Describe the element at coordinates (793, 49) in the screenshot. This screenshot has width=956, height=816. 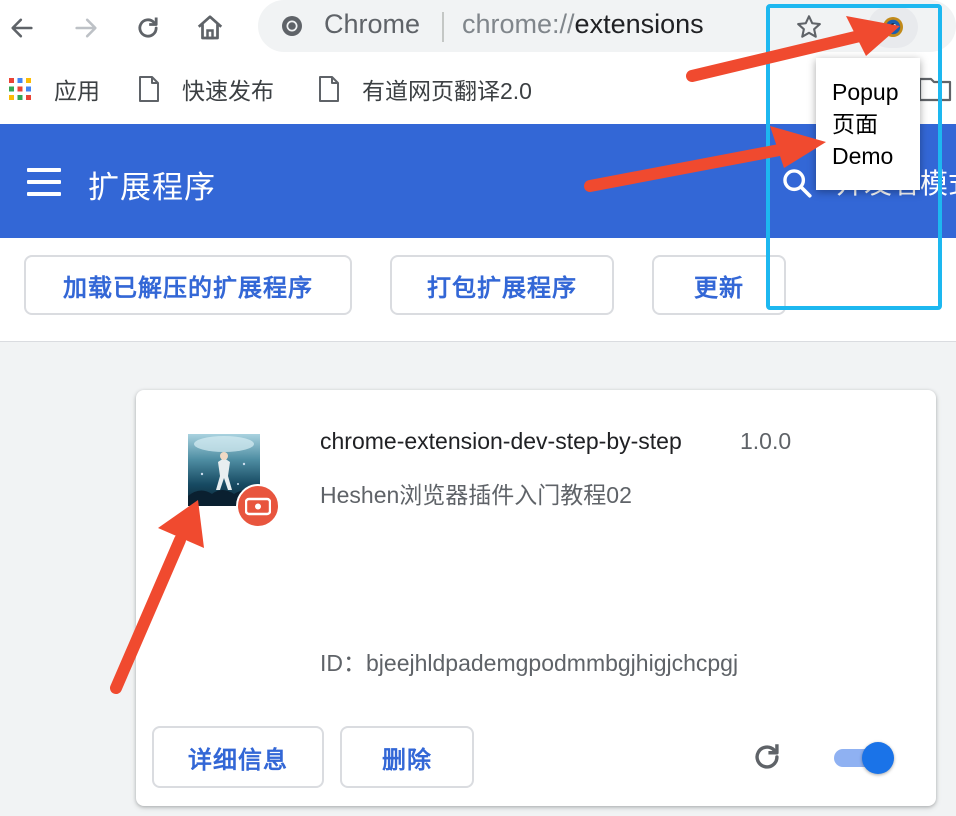
I see `annotation-arrow-toolbar` at that location.